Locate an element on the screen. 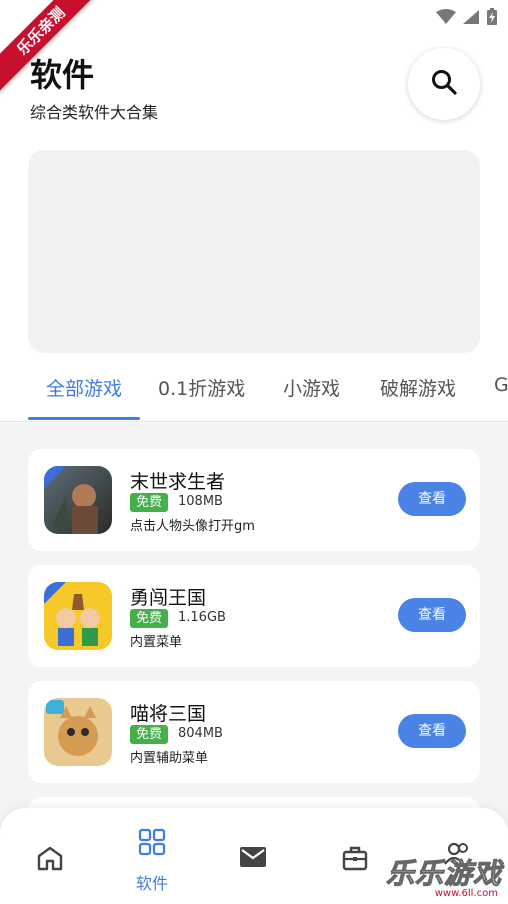  list-item: 勇闯王国 免费 1.16GB 内置菜单 查看 is located at coordinates (254, 616).